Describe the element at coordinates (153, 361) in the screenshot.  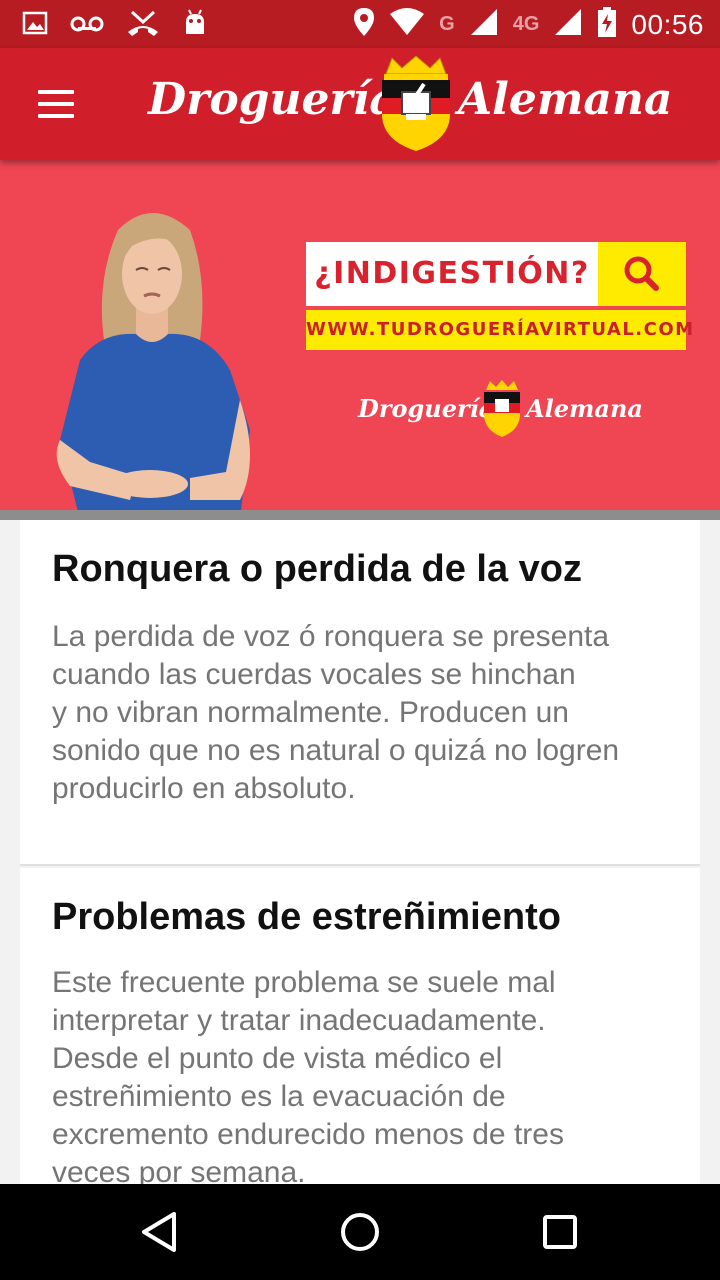
I see `woman-illustration` at that location.